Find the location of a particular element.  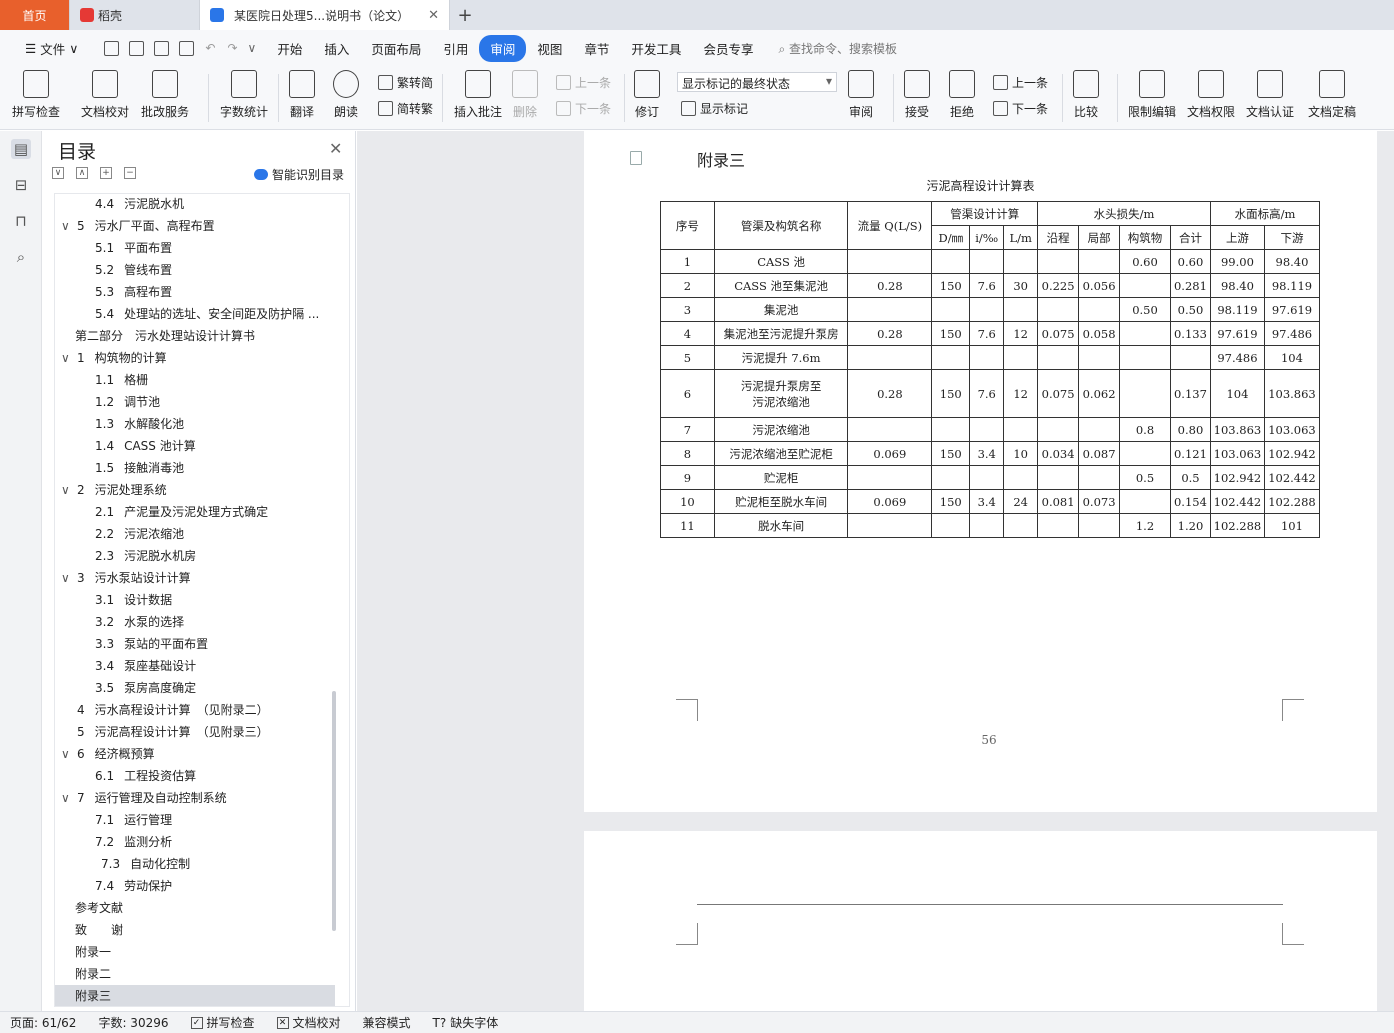

word-count-indicator: 字数: 30296 is located at coordinates (133, 1022).